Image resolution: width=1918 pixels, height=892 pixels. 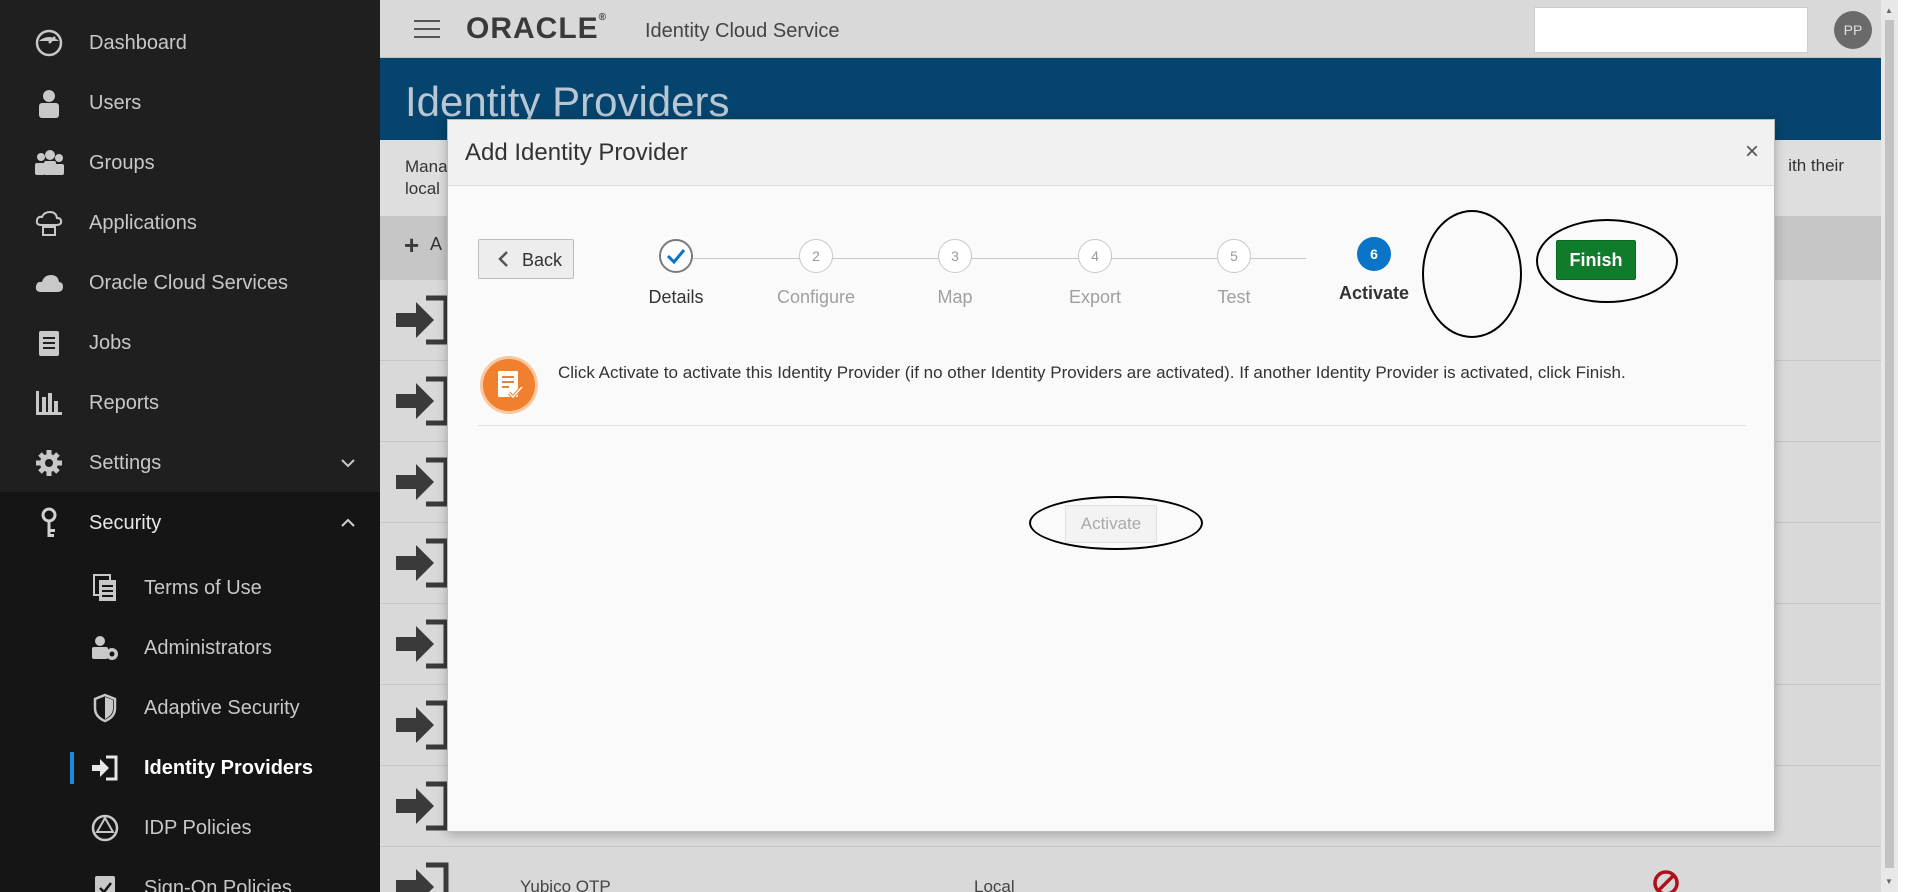 I want to click on dashboard-icon, so click(x=49, y=43).